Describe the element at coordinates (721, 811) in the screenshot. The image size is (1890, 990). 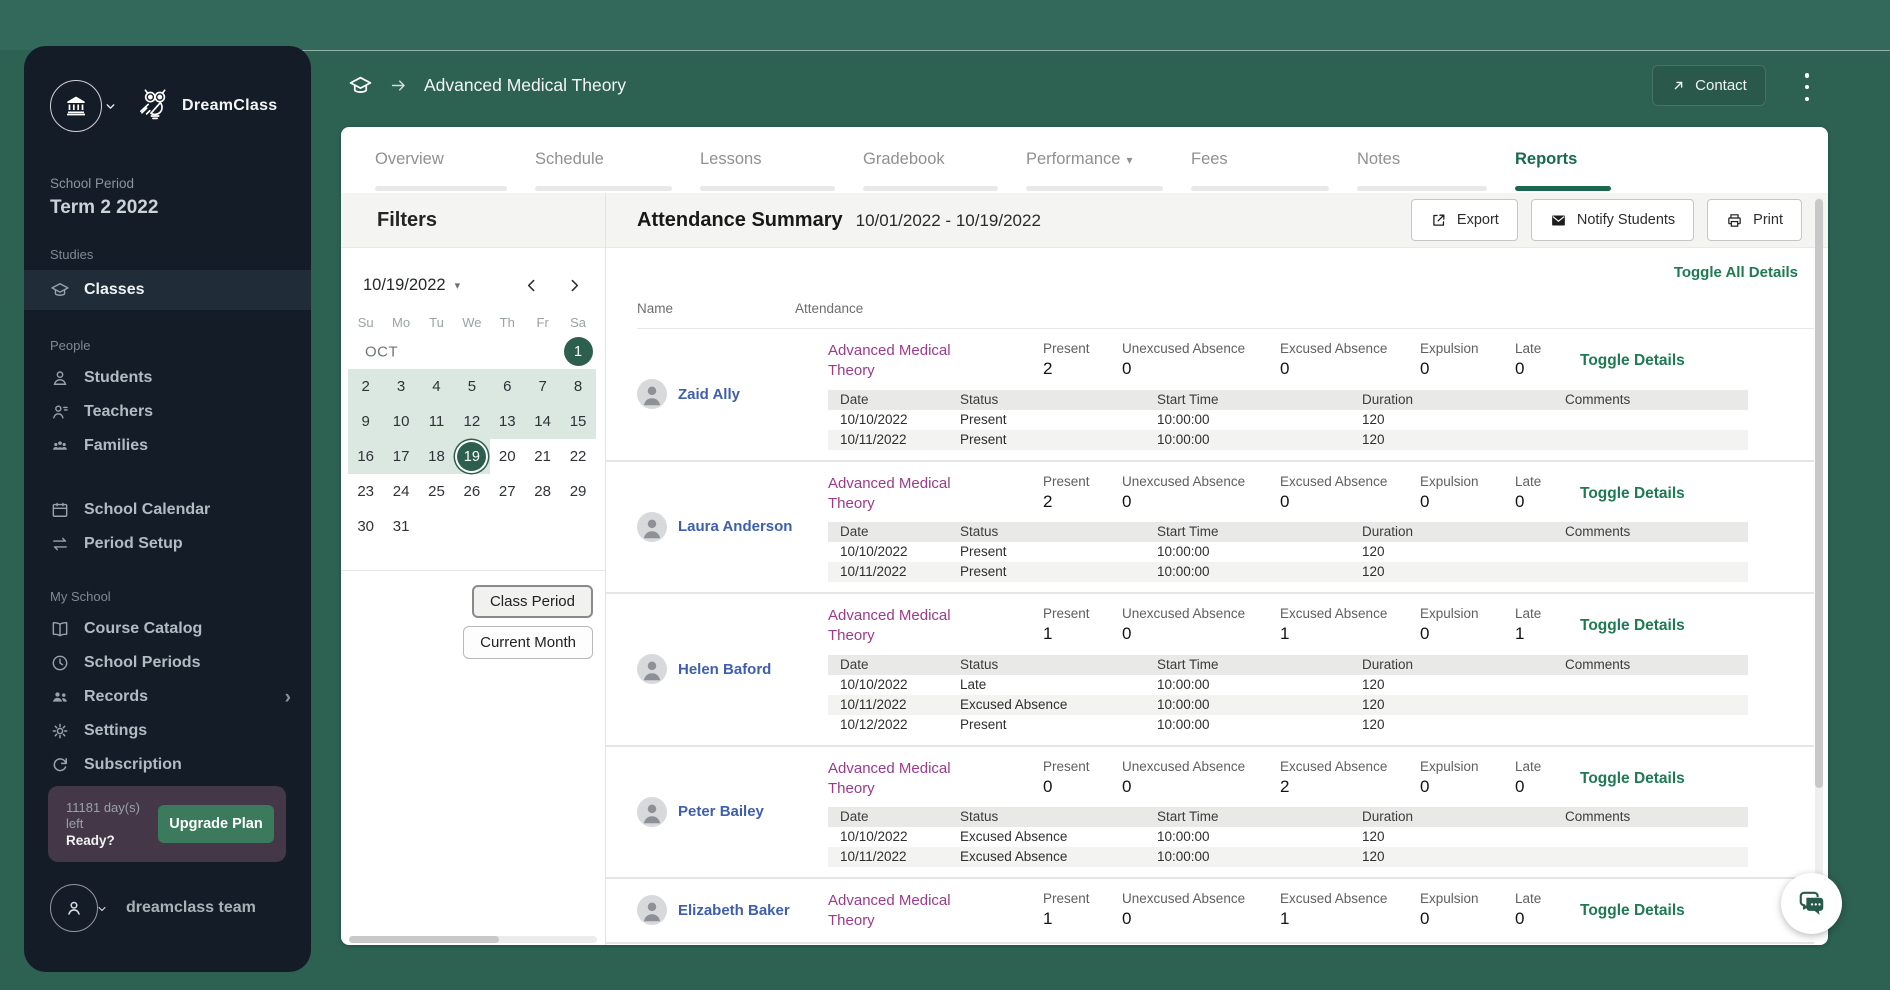
I see `student-name-link: Peter Bailey` at that location.